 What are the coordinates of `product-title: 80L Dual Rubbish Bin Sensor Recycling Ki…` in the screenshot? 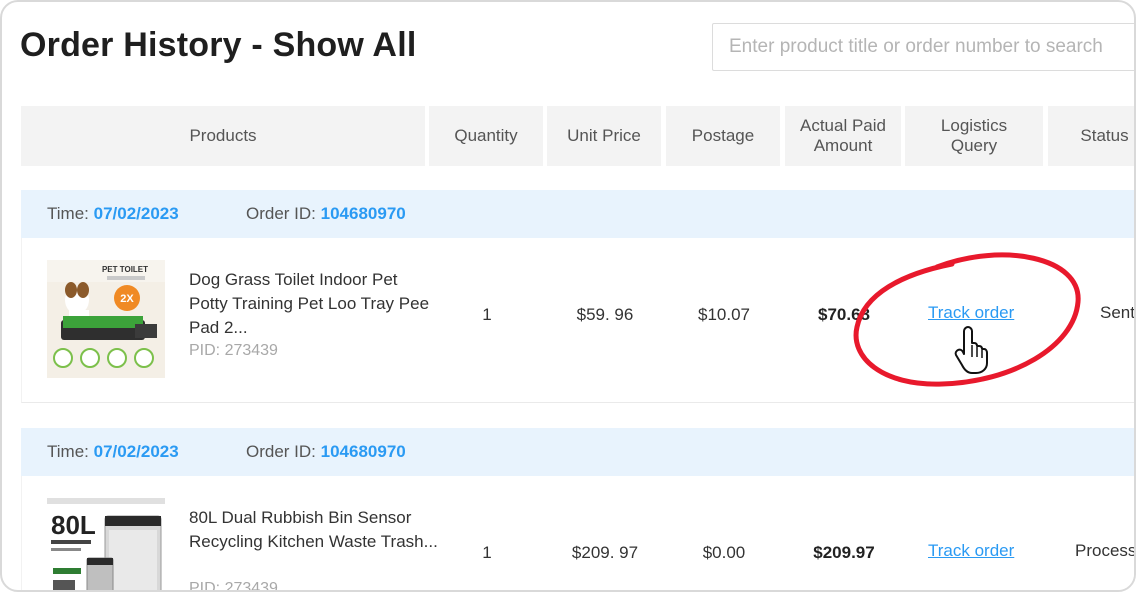 It's located at (314, 530).